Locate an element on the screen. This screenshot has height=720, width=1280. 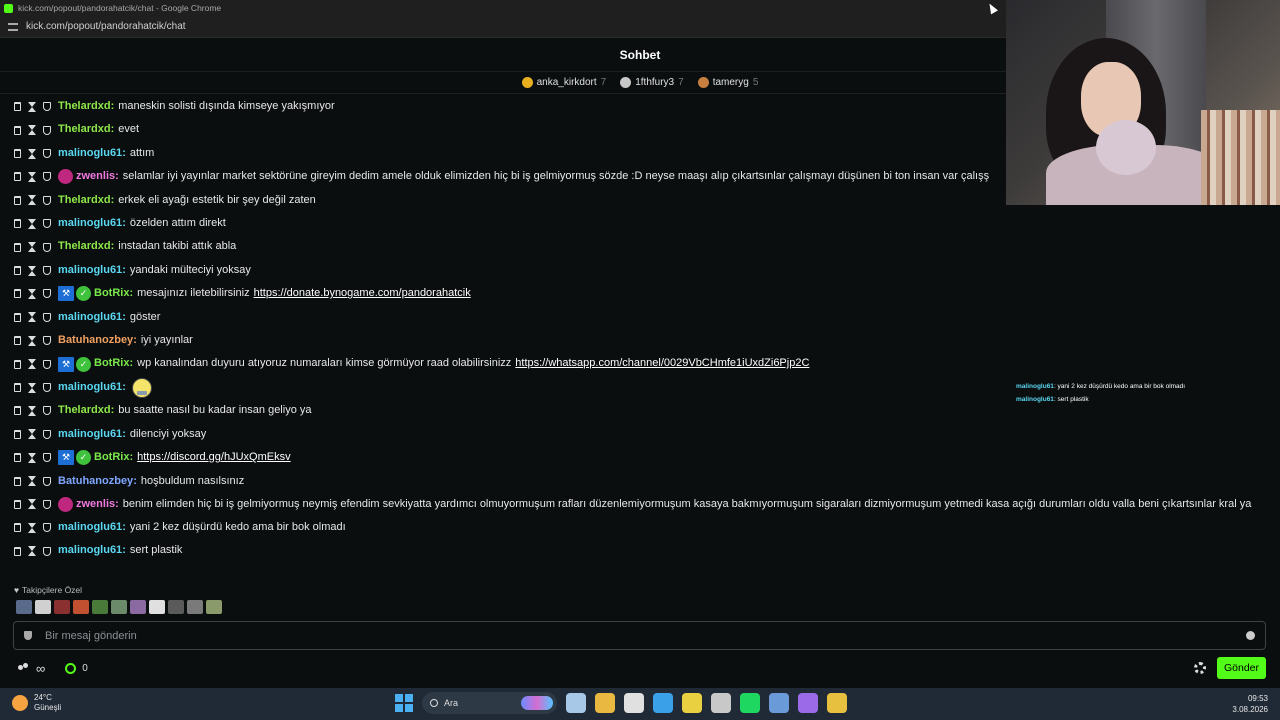
chrome-icon is located at coordinates (721, 703).